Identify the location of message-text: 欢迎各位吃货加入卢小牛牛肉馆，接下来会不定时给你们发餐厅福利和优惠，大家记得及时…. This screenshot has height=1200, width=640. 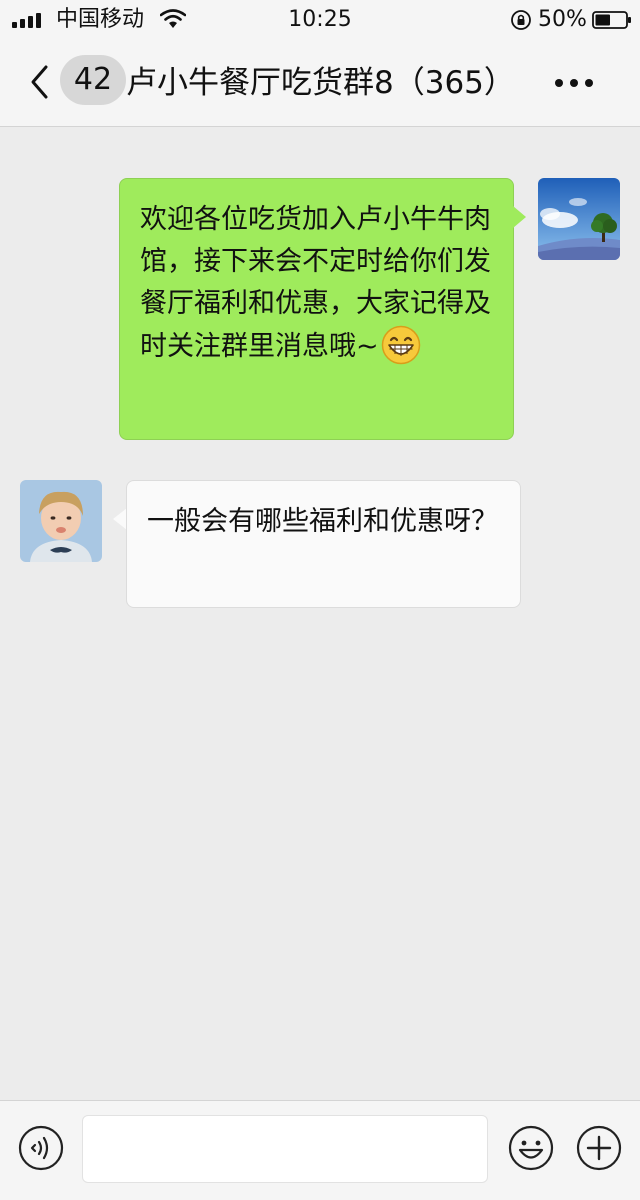
(315, 283).